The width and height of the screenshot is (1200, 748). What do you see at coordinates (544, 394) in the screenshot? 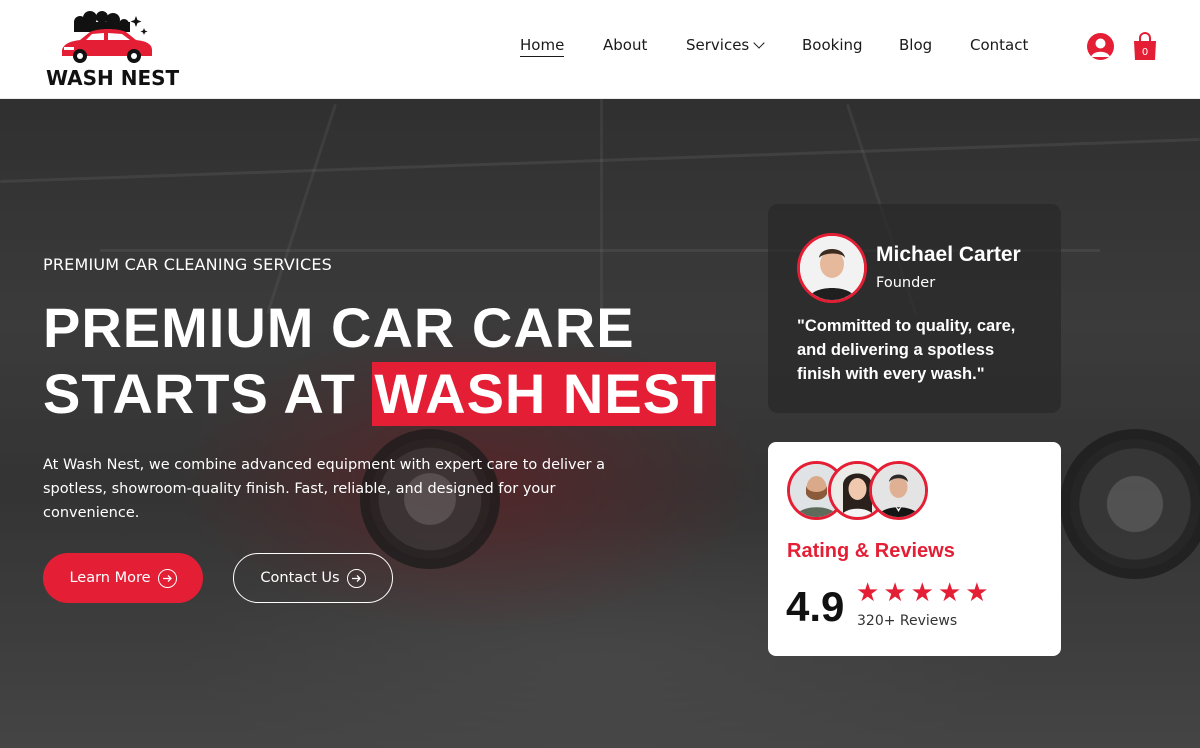
I see `headline-accent: WASH NEST` at bounding box center [544, 394].